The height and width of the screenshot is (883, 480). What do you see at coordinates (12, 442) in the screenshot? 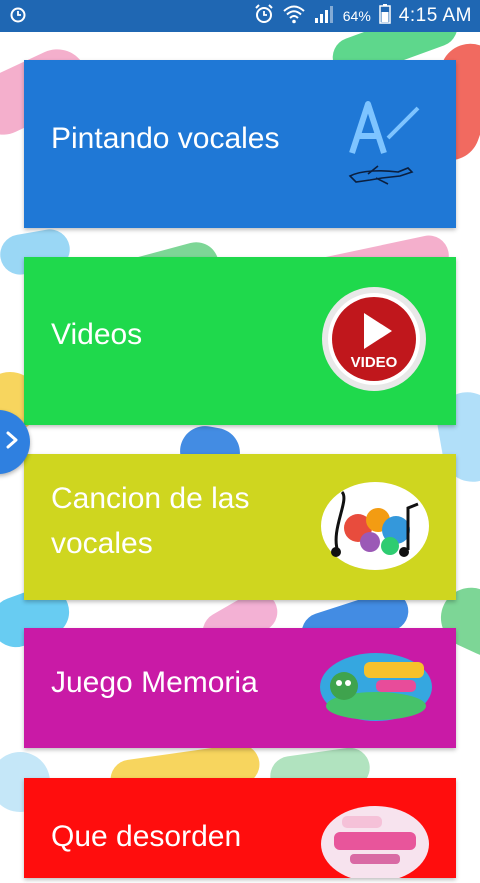
I see `chevron-right-icon` at bounding box center [12, 442].